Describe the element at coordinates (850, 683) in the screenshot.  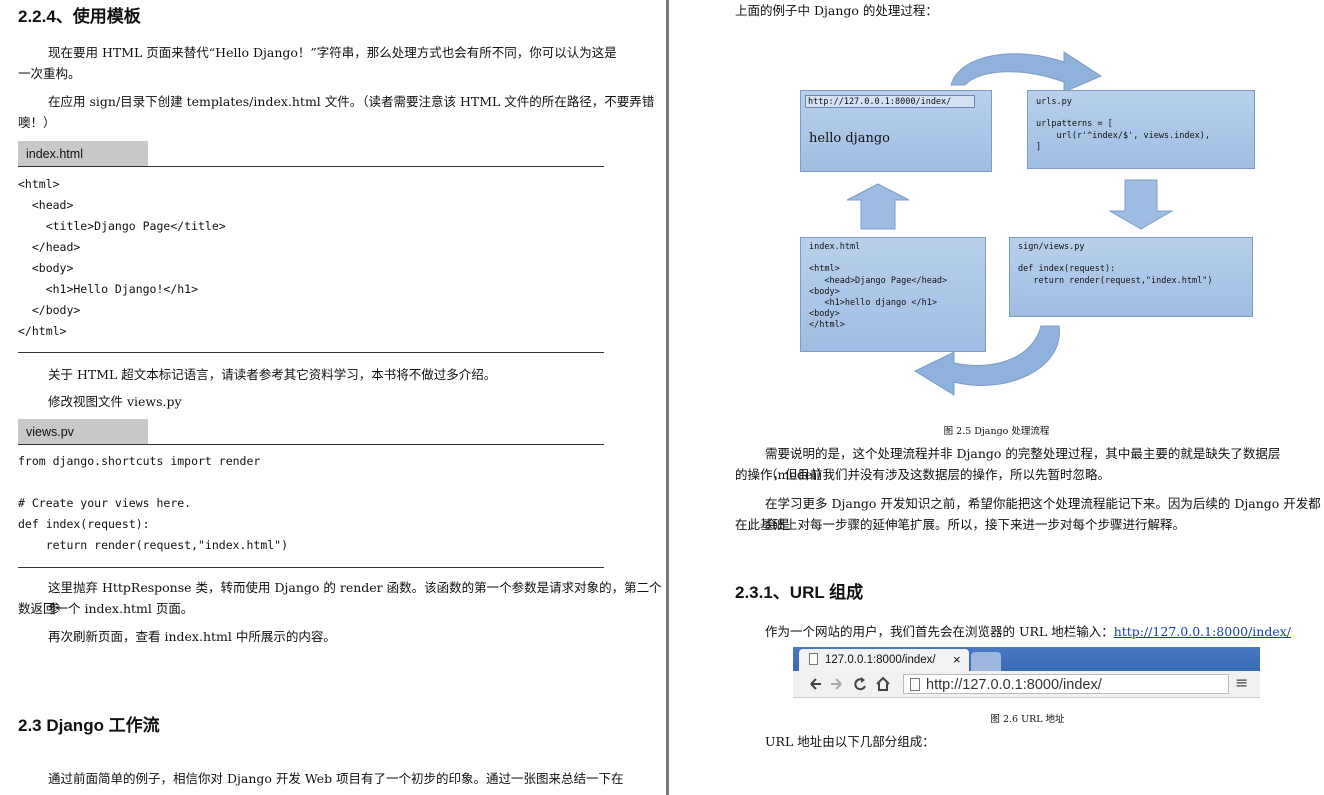
I see `nav-buttons` at that location.